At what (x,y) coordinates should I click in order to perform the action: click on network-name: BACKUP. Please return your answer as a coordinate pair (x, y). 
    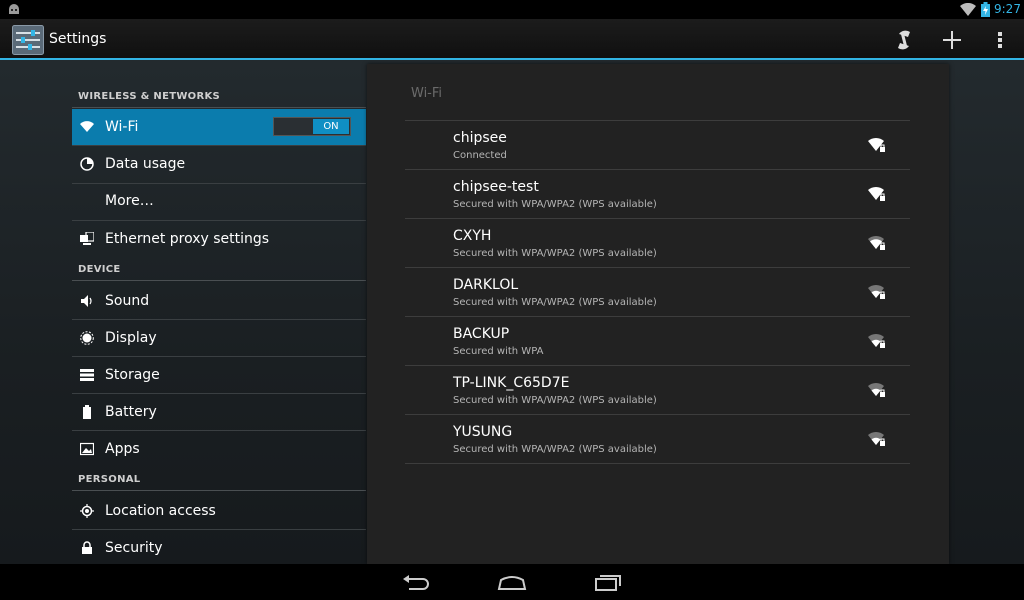
    Looking at the image, I should click on (481, 334).